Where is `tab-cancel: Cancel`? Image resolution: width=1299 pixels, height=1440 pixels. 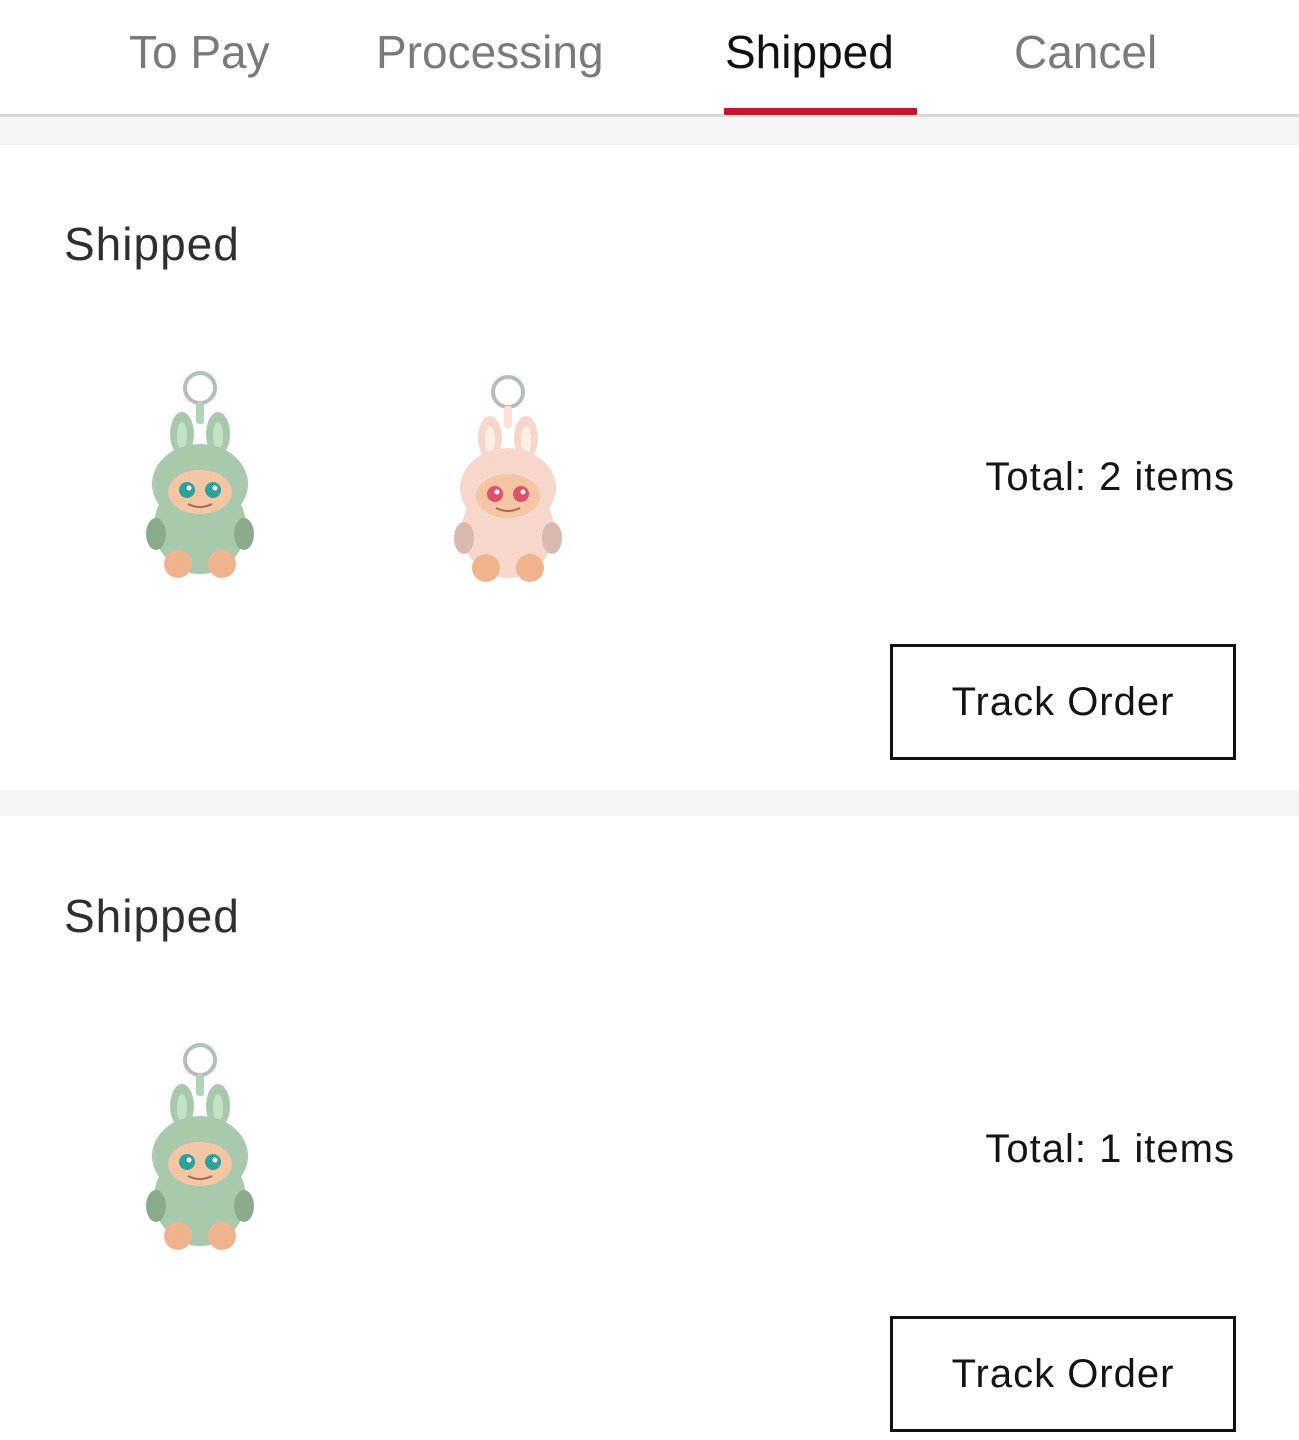
tab-cancel: Cancel is located at coordinates (1085, 52).